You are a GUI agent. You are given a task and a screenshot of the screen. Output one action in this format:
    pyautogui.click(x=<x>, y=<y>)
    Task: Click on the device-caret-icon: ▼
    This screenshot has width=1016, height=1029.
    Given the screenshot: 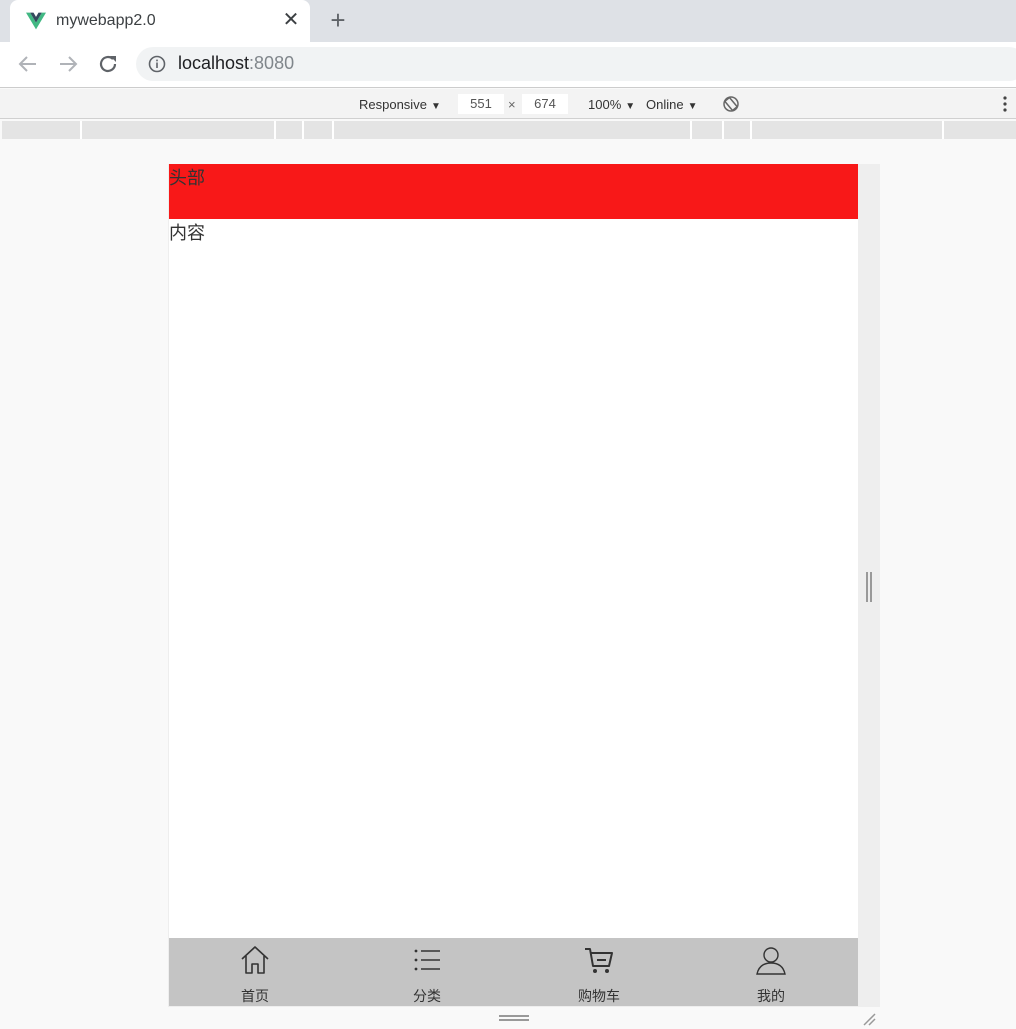 What is the action you would take?
    pyautogui.click(x=435, y=106)
    